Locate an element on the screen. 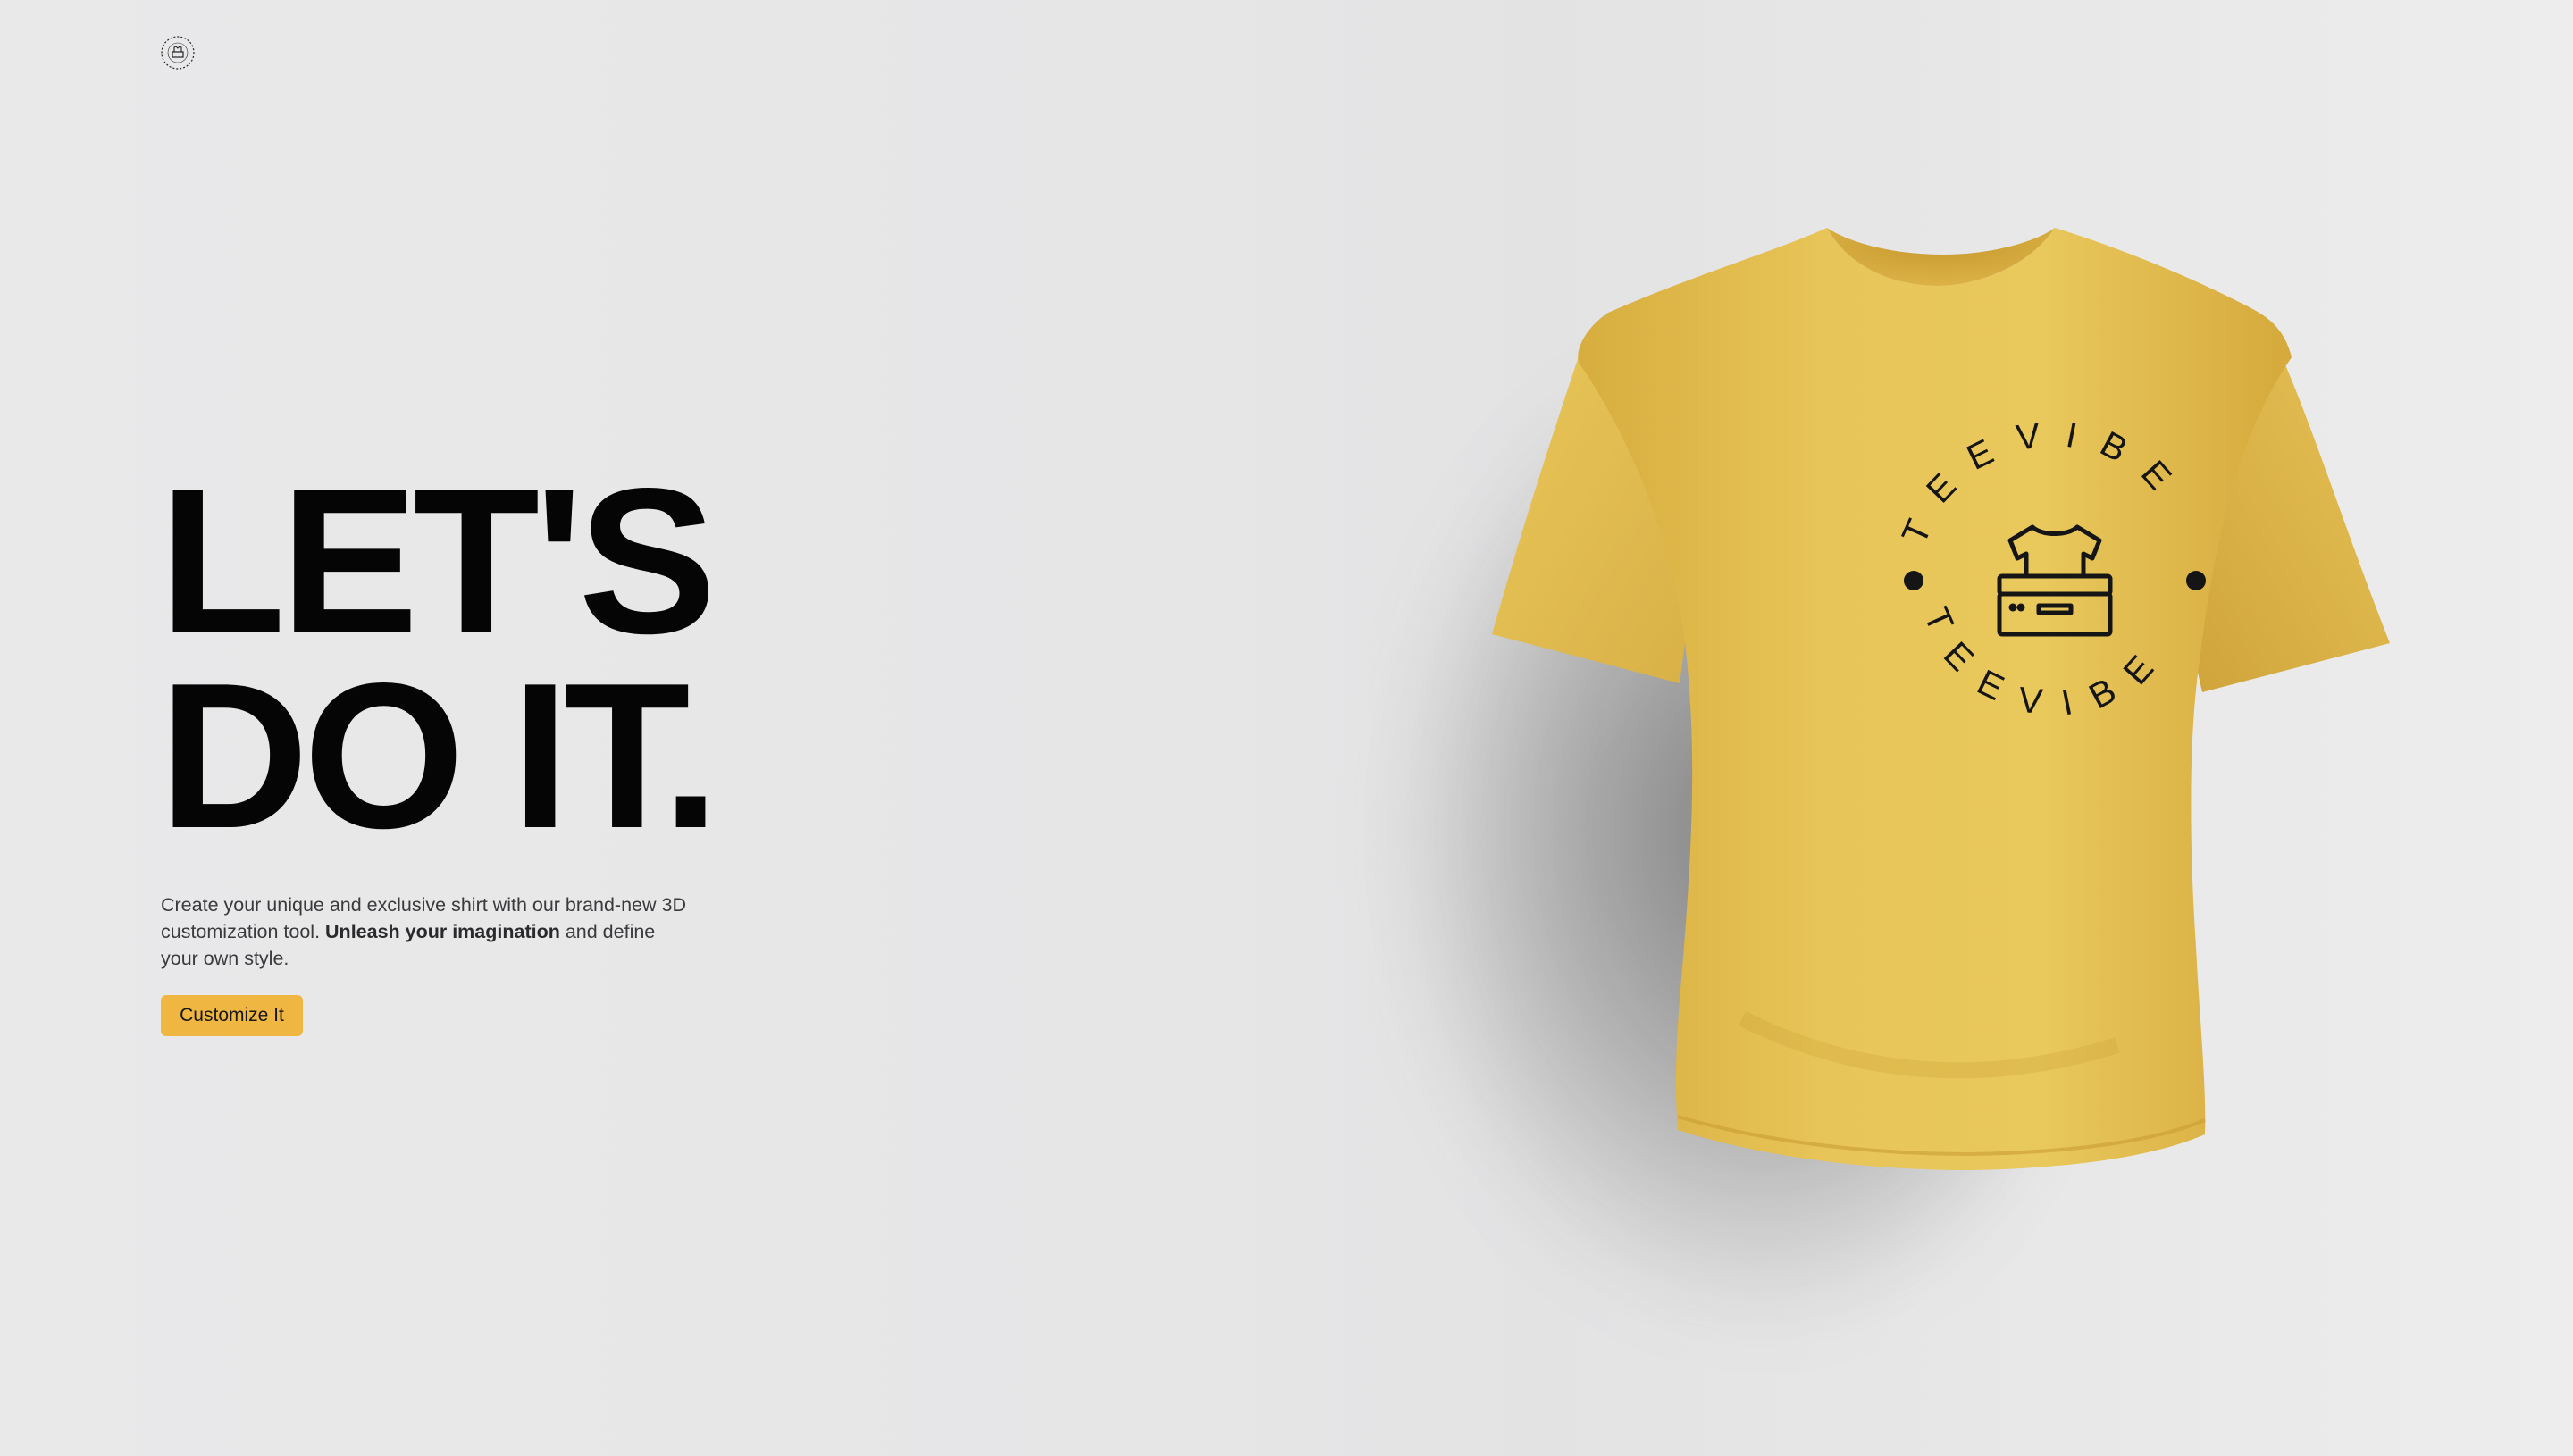  page-title: LET'S DO IT. is located at coordinates (561, 659).